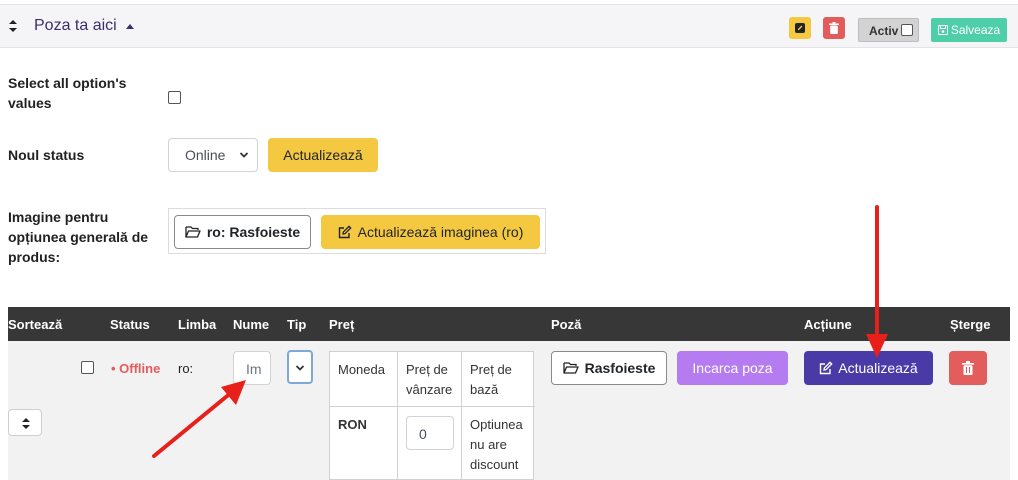 This screenshot has height=480, width=1018. Describe the element at coordinates (323, 155) in the screenshot. I see `status-update-button: Actualizează` at that location.